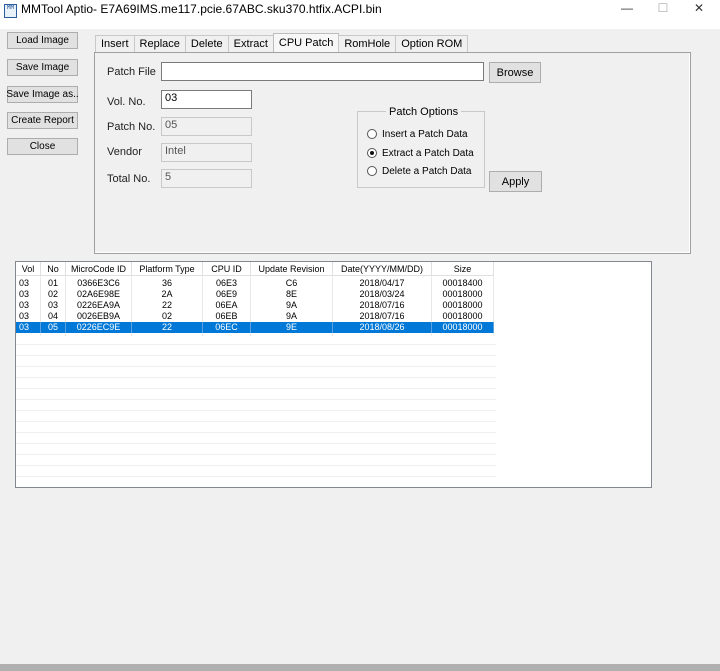 This screenshot has height=671, width=720. Describe the element at coordinates (698, 8) in the screenshot. I see `close-icon: ✕` at that location.